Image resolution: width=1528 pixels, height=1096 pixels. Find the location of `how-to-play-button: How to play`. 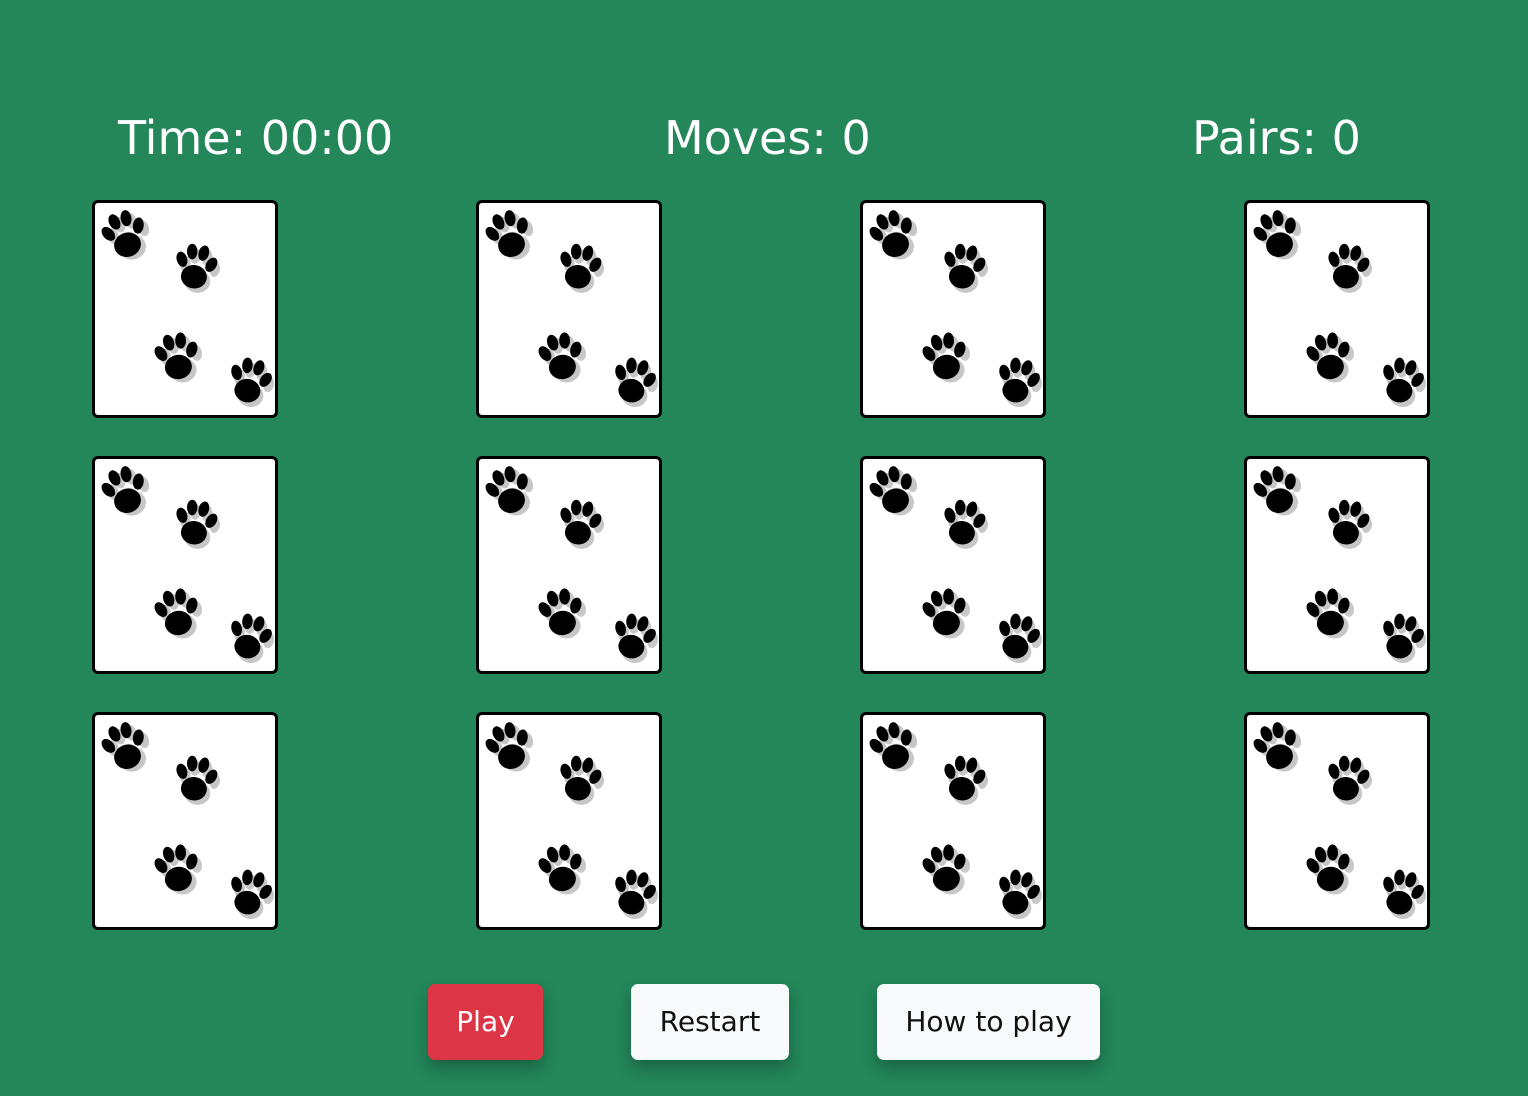

how-to-play-button: How to play is located at coordinates (988, 1022).